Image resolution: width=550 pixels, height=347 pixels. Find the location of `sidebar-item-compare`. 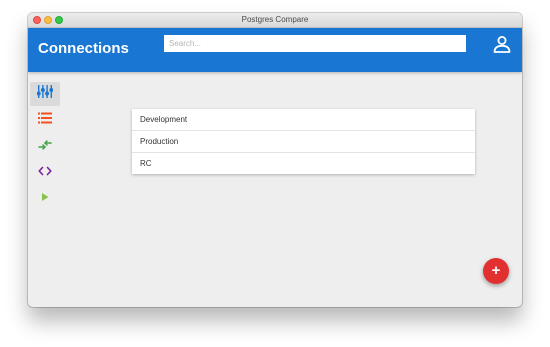

sidebar-item-compare is located at coordinates (45, 94).